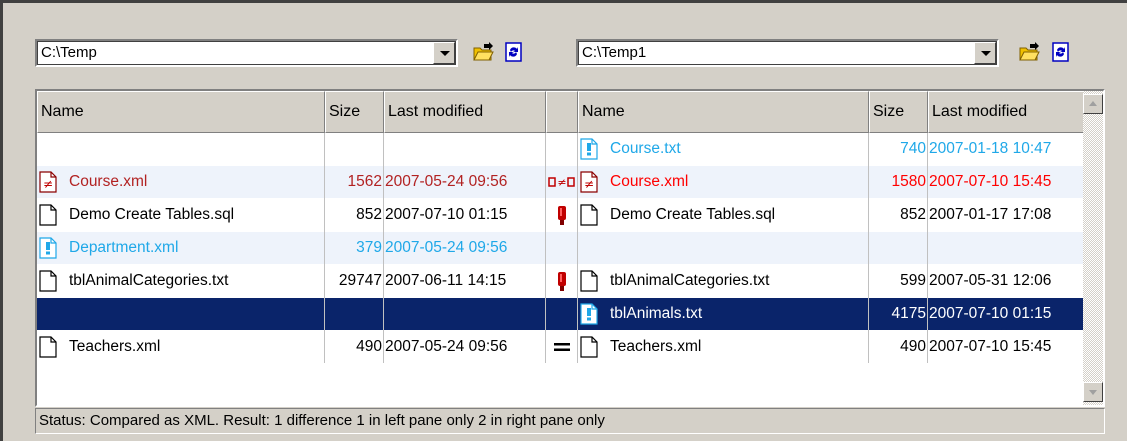 This screenshot has width=1127, height=441. Describe the element at coordinates (1093, 392) in the screenshot. I see `scroll-down-button` at that location.